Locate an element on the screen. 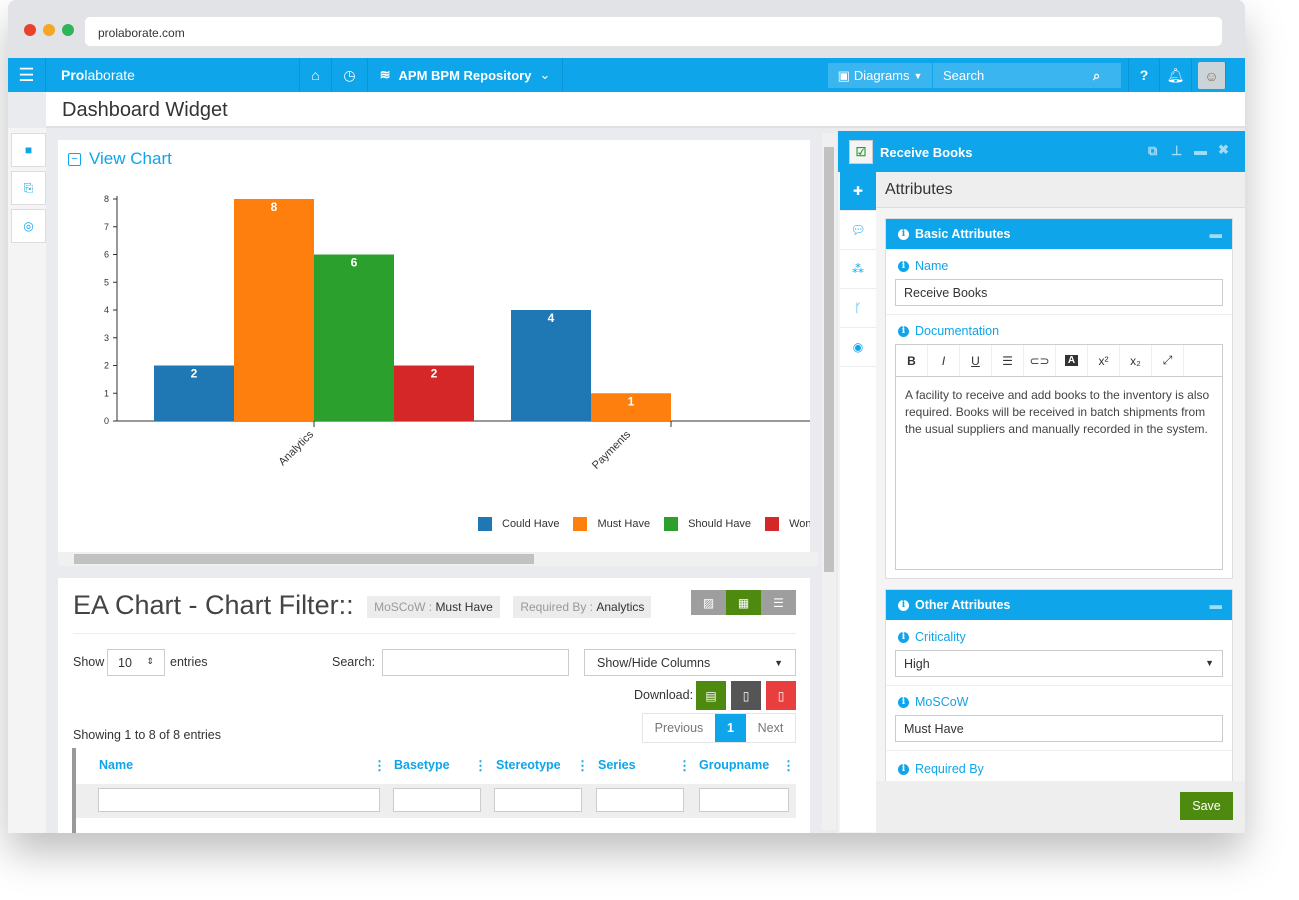 This screenshot has height=900, width=1299. home-icon: ⌂ is located at coordinates (316, 75).